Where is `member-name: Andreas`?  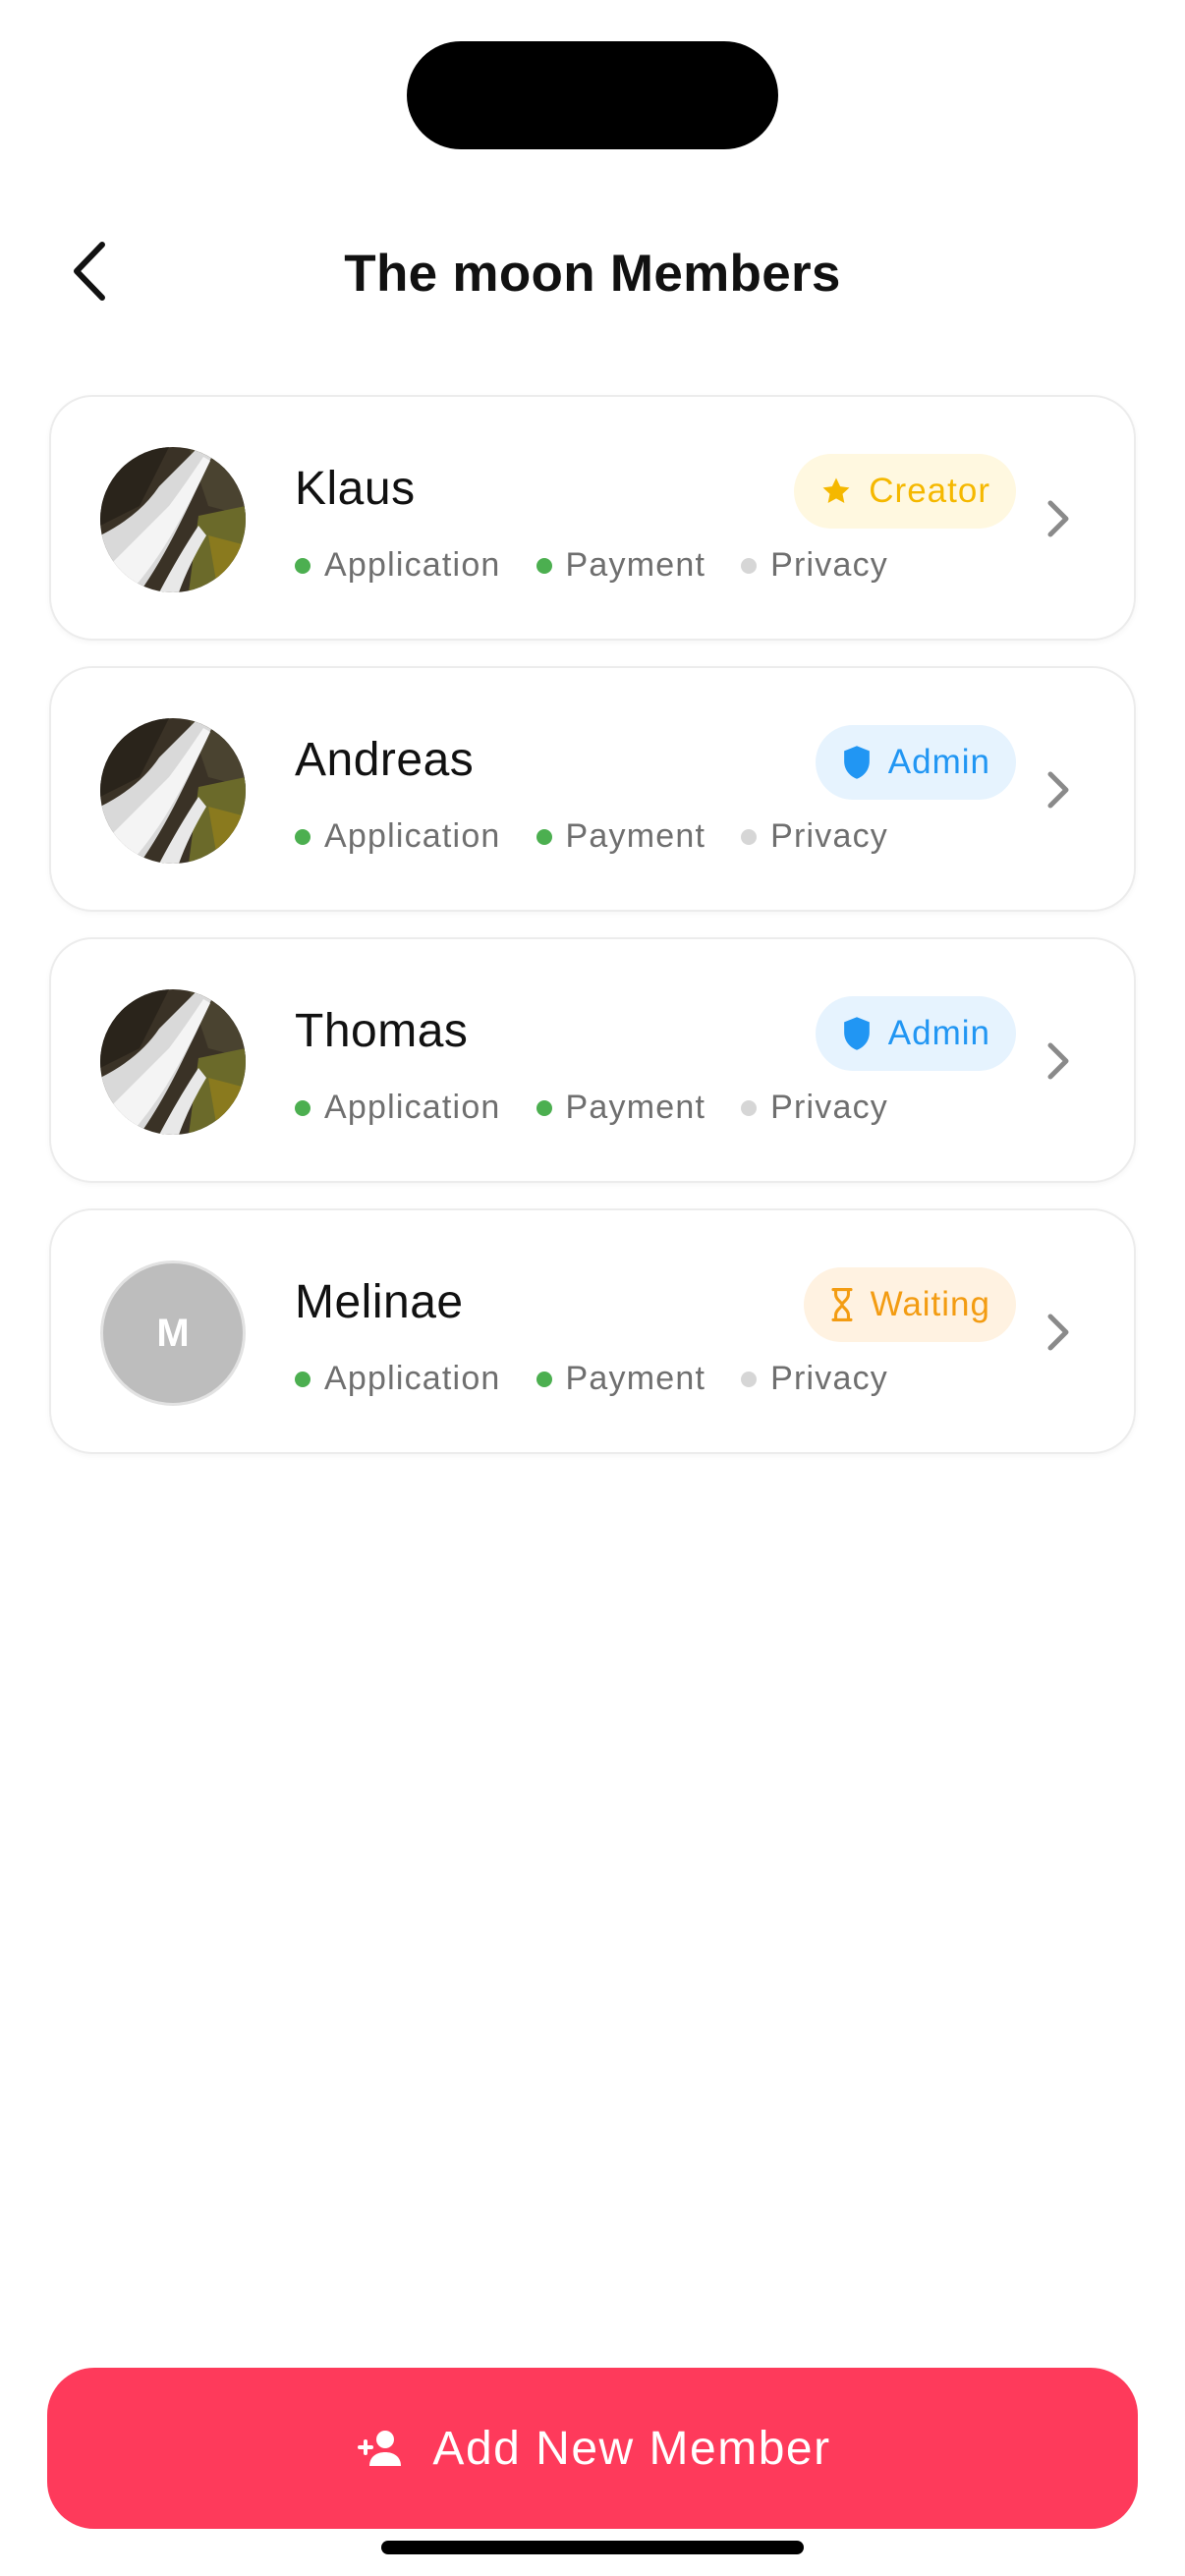 member-name: Andreas is located at coordinates (385, 760).